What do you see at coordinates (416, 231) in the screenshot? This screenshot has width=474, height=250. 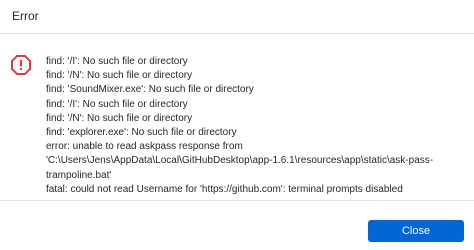 I see `close-button: Close` at bounding box center [416, 231].